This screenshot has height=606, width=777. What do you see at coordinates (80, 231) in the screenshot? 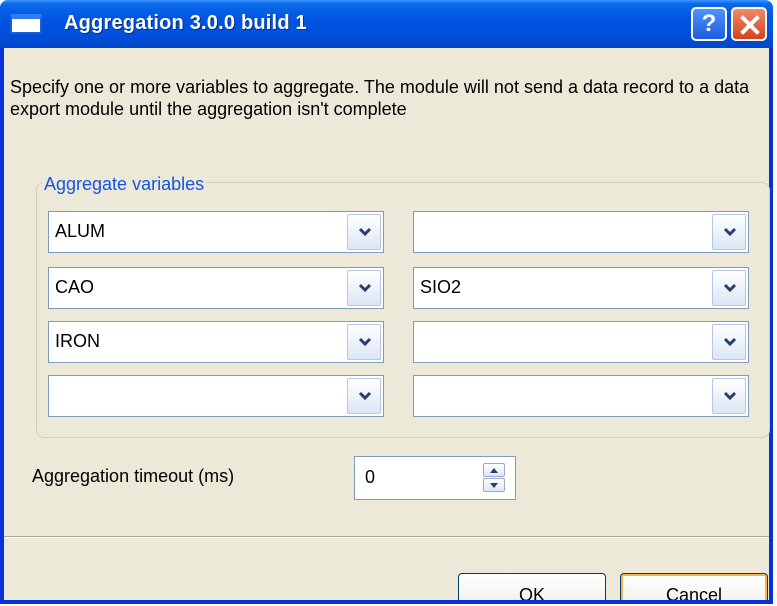
I see `variable-combo-value: ALUM` at bounding box center [80, 231].